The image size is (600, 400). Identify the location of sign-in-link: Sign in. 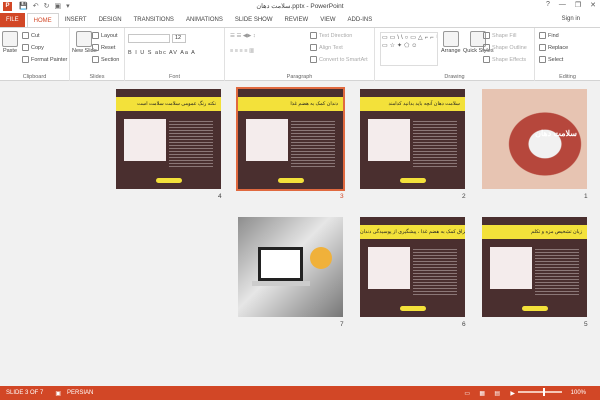
(571, 19).